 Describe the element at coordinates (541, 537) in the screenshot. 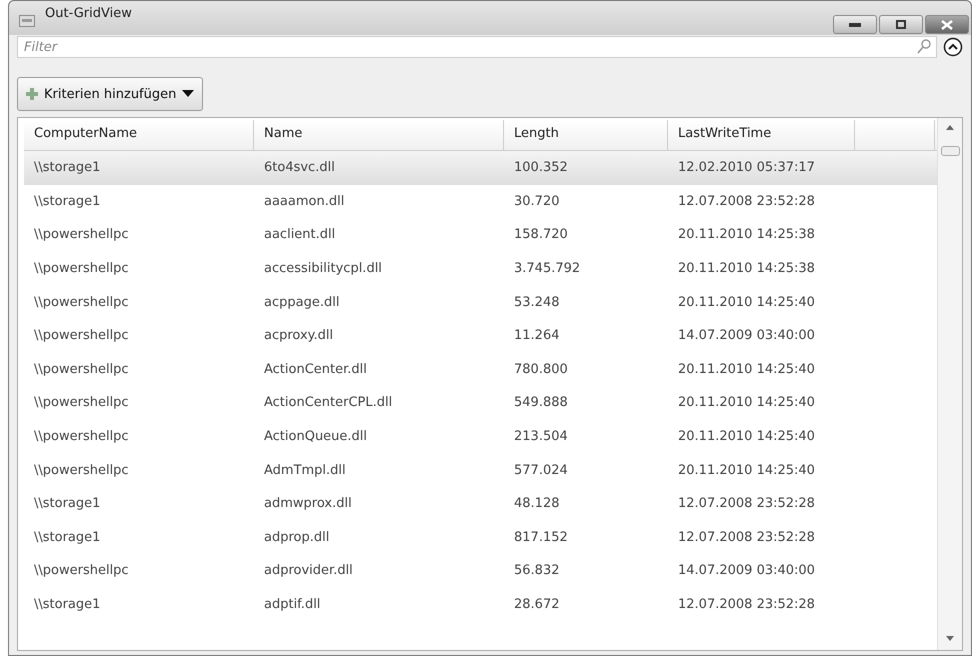

I see `table-cell-text: 817.152` at that location.